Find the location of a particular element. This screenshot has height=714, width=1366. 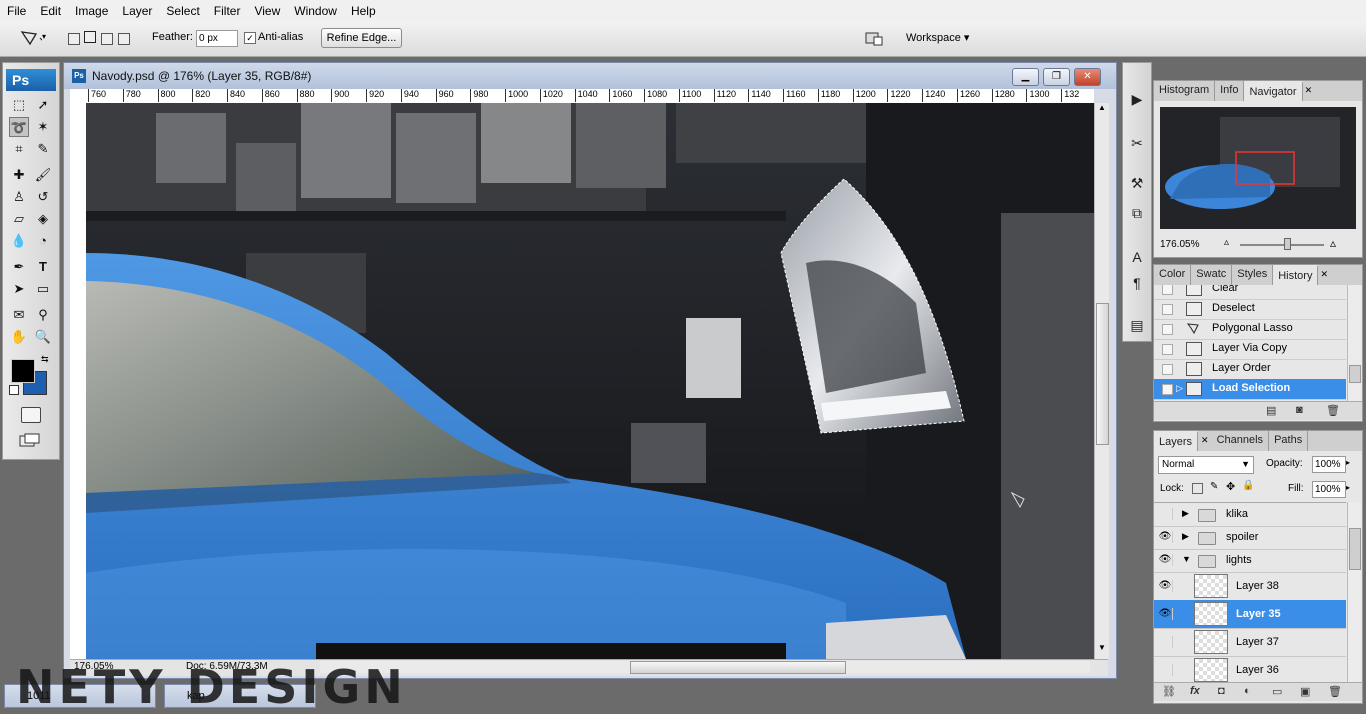

tab-styles: Styles is located at coordinates (1253, 275).